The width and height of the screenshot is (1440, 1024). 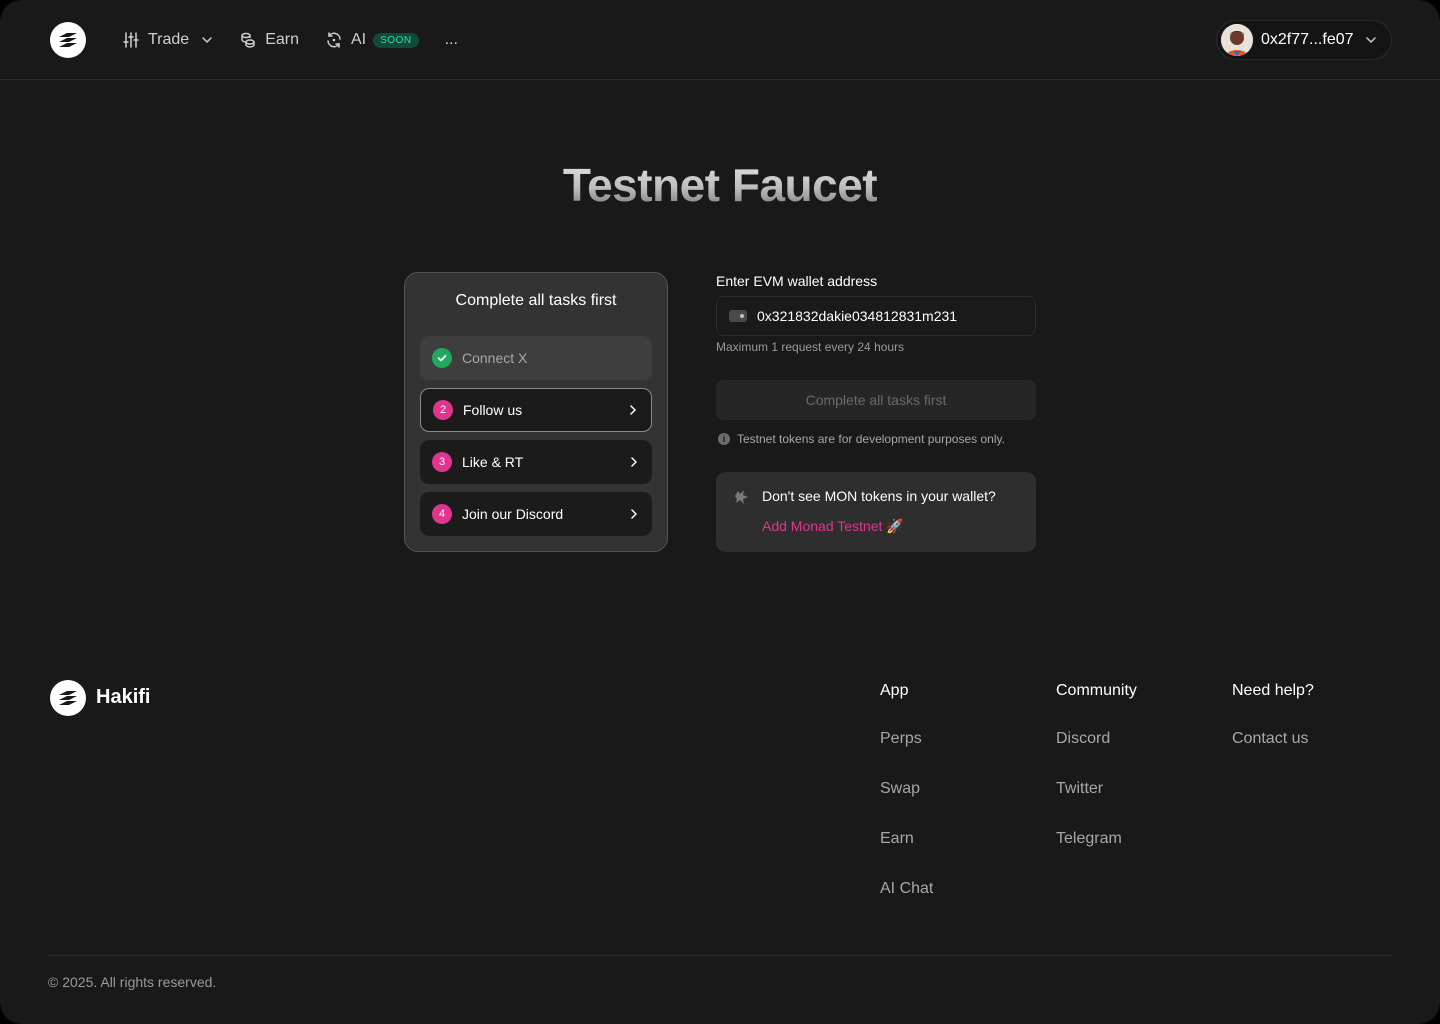 What do you see at coordinates (833, 526) in the screenshot?
I see `add-monad-testnet-link: Add Monad Testnet 🚀` at bounding box center [833, 526].